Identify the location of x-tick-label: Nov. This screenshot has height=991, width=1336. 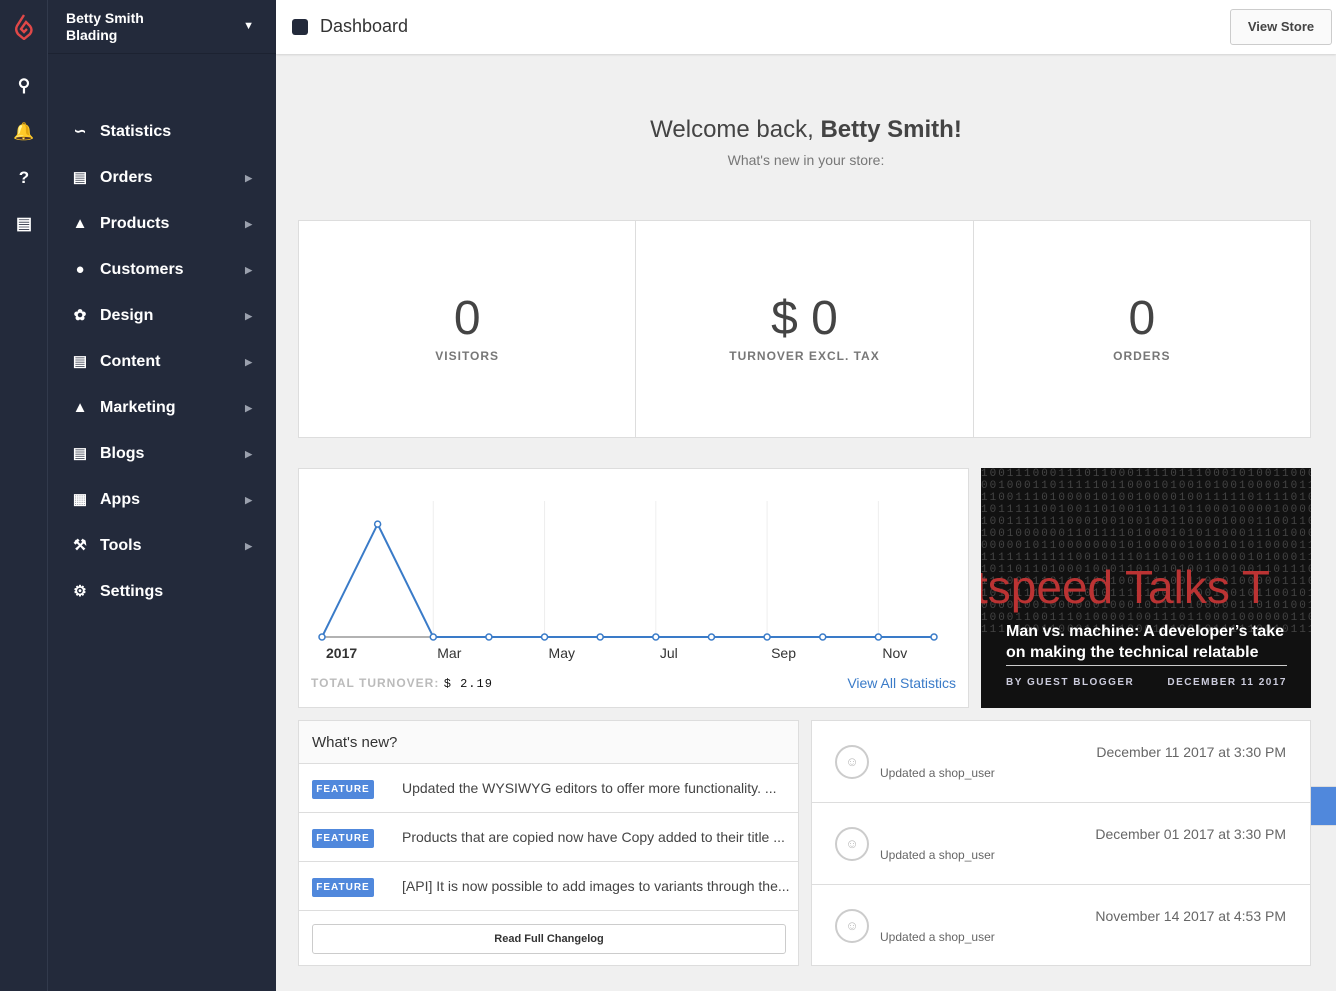
(894, 653).